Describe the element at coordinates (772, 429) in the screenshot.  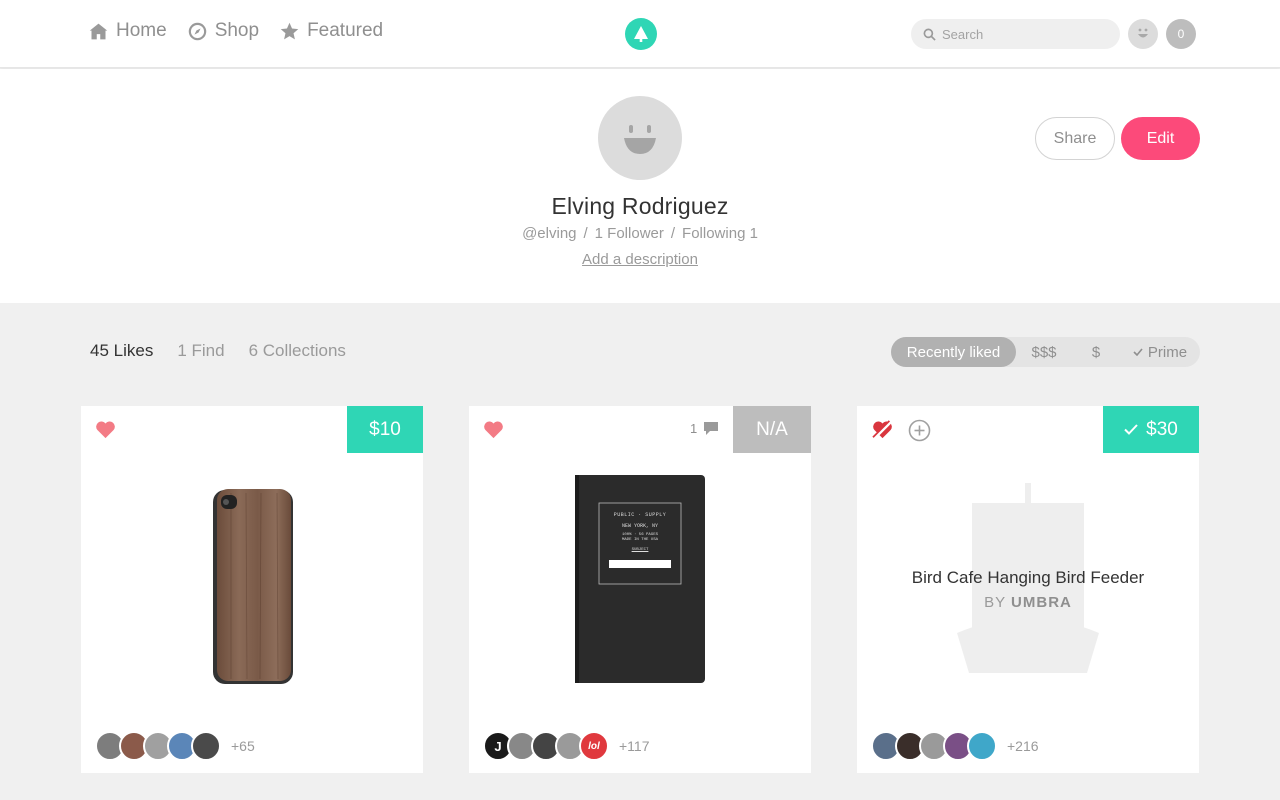
I see `price-badge: N/A` at that location.